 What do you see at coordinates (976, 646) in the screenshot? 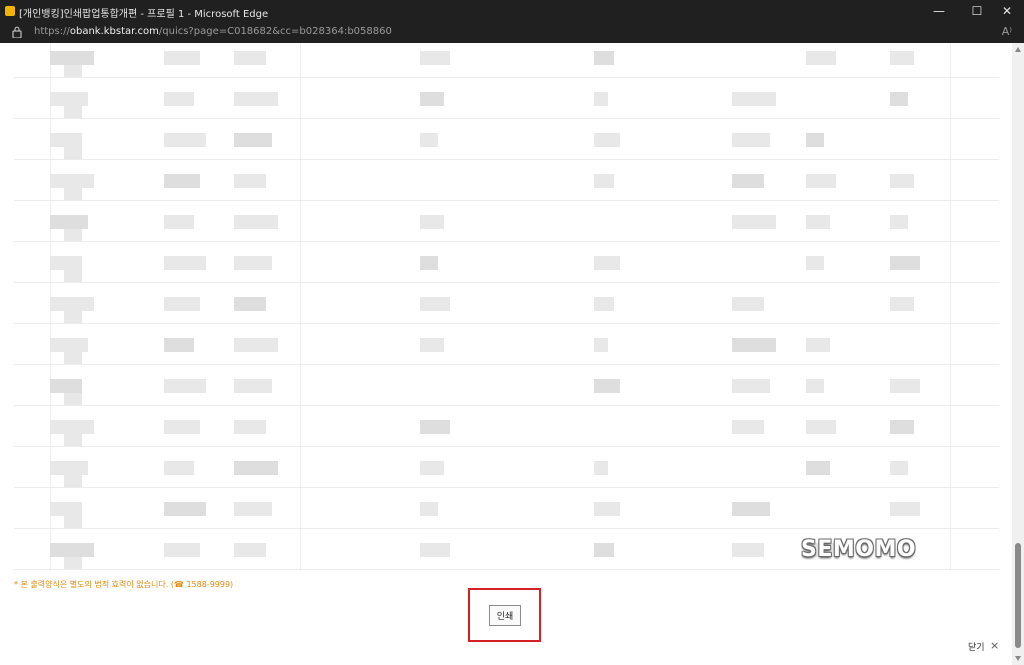
I see `close-button: 닫기` at bounding box center [976, 646].